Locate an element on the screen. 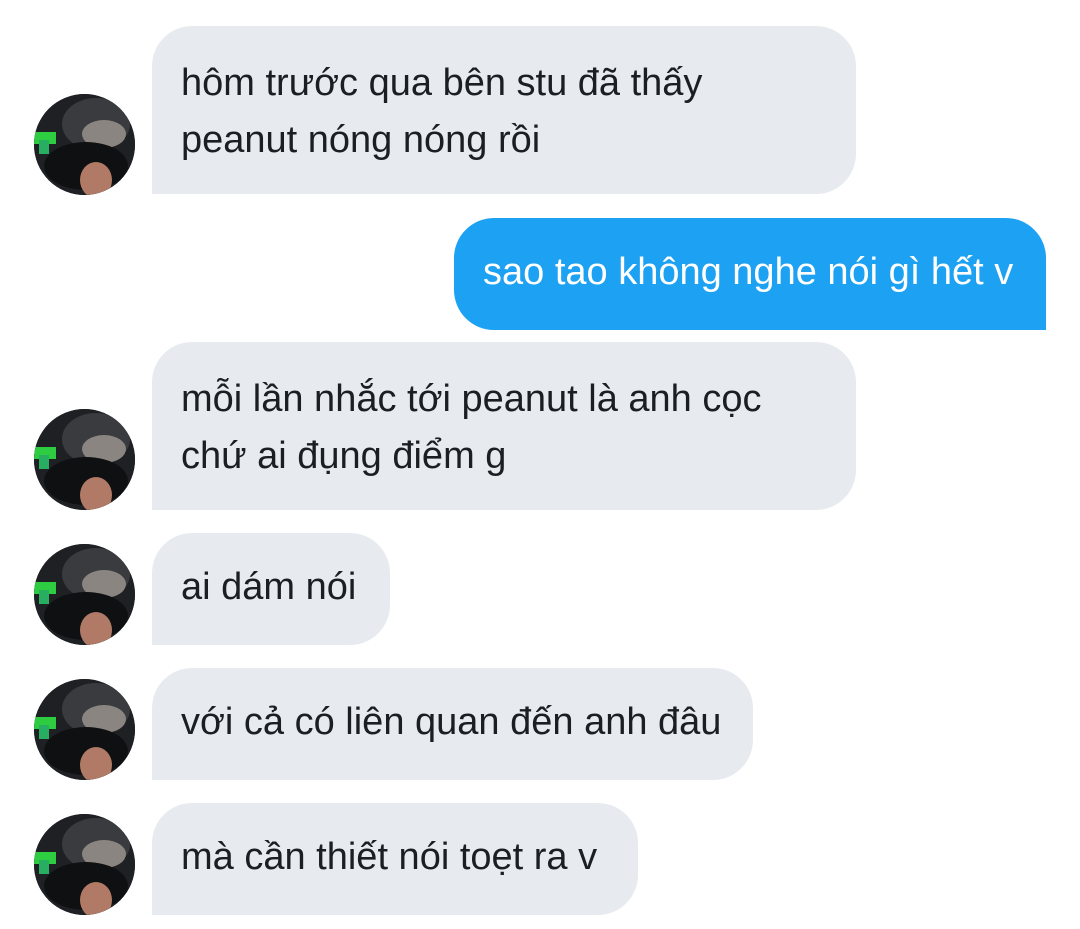 The image size is (1080, 929). message-bubble: ai dám nói is located at coordinates (271, 589).